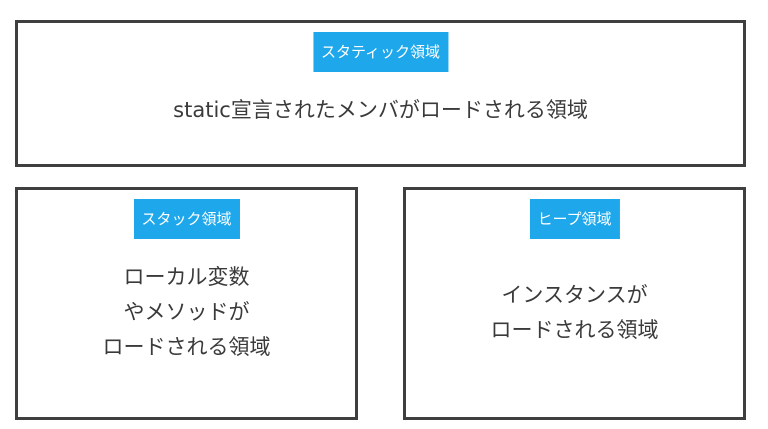  What do you see at coordinates (186, 347) in the screenshot?
I see `stack-region-description-line: ロードされる領域` at bounding box center [186, 347].